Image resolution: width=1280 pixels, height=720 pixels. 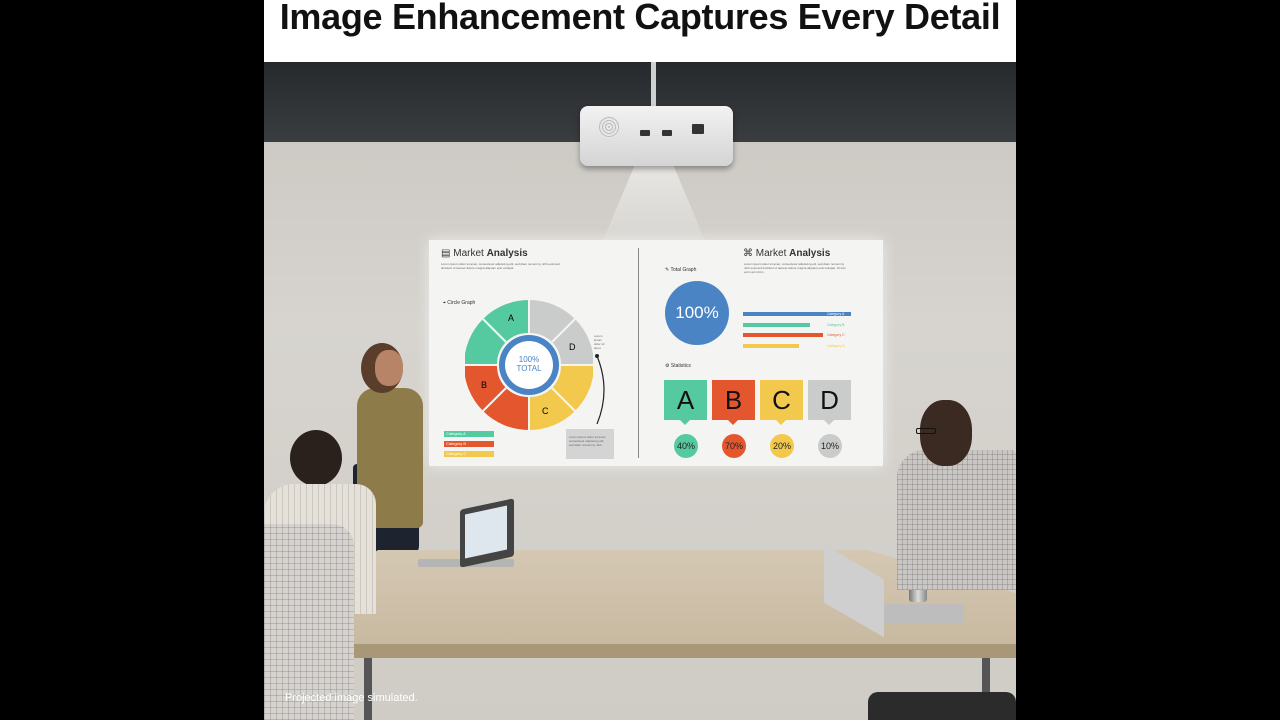 I want to click on right-panel-title: ⌘ Market Analysis, so click(x=787, y=253).